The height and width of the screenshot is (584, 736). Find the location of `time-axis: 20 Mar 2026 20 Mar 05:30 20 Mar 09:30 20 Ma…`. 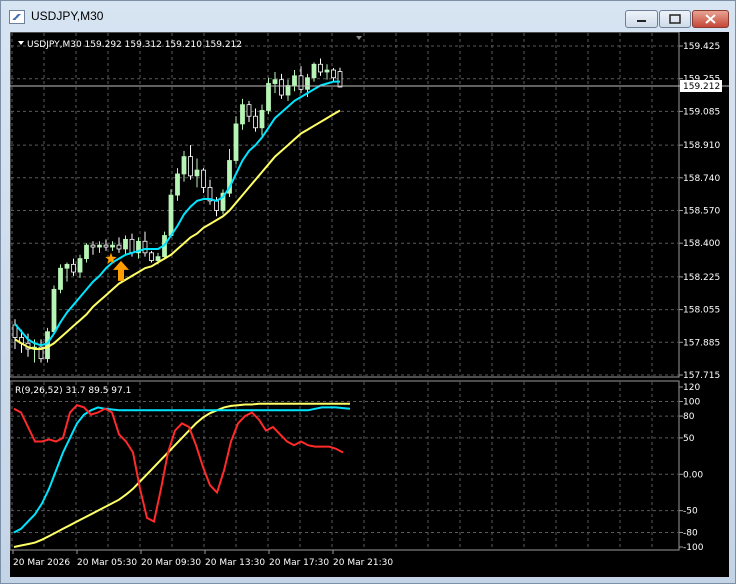

time-axis: 20 Mar 2026 20 Mar 05:30 20 Mar 09:30 20 Ma… is located at coordinates (202, 559).